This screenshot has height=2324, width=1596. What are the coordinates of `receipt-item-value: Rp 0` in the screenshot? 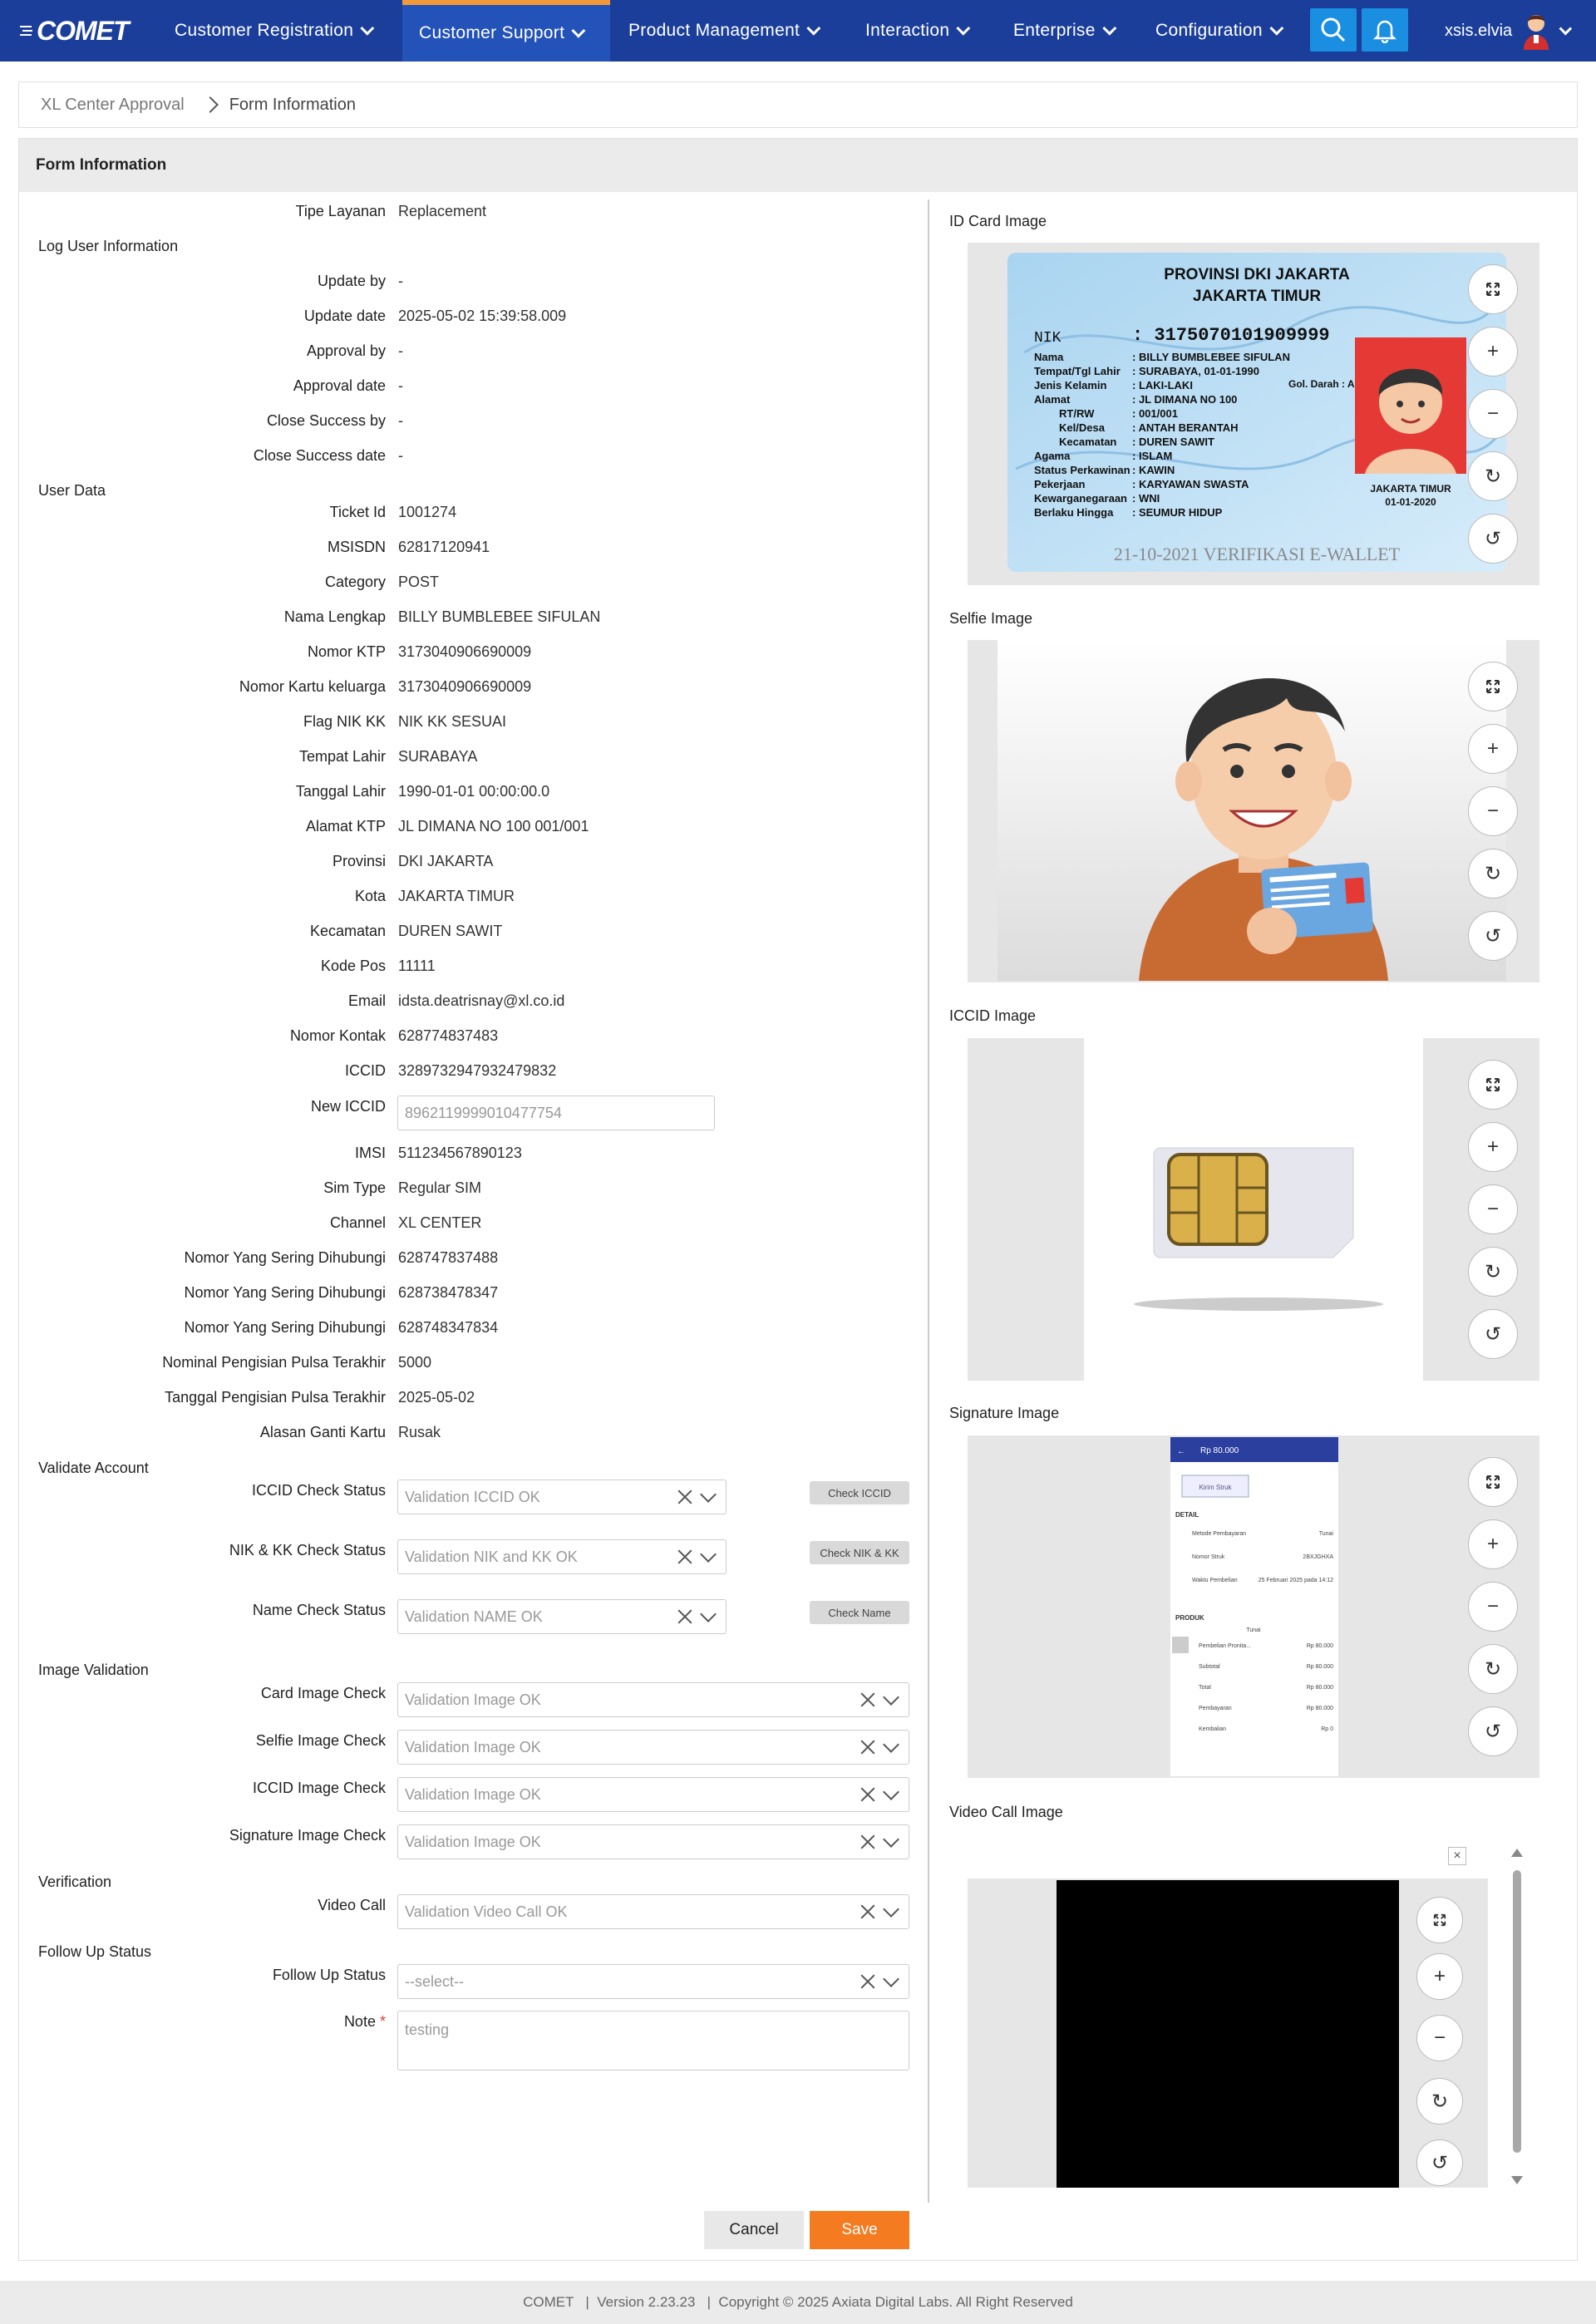 It's located at (1327, 1729).